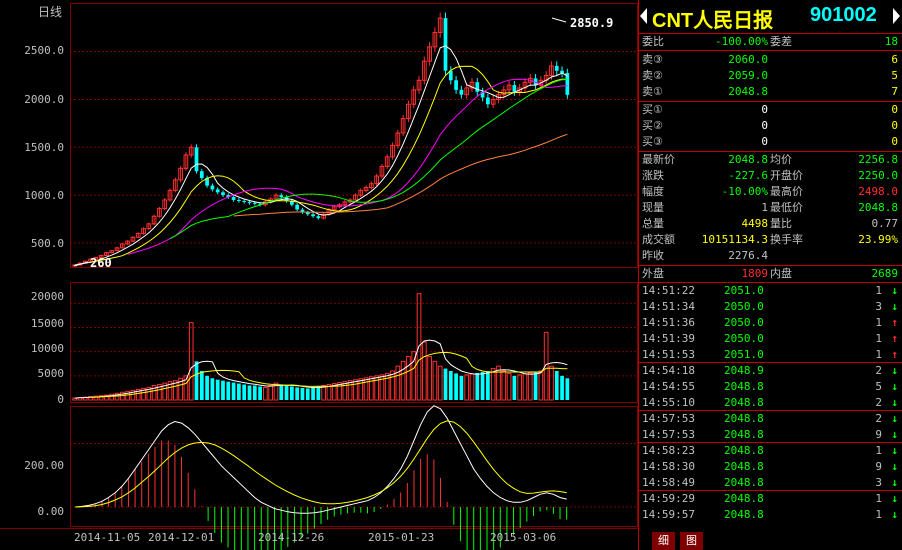 The height and width of the screenshot is (550, 902). I want to click on tick-time: 14:51:36, so click(668, 322).